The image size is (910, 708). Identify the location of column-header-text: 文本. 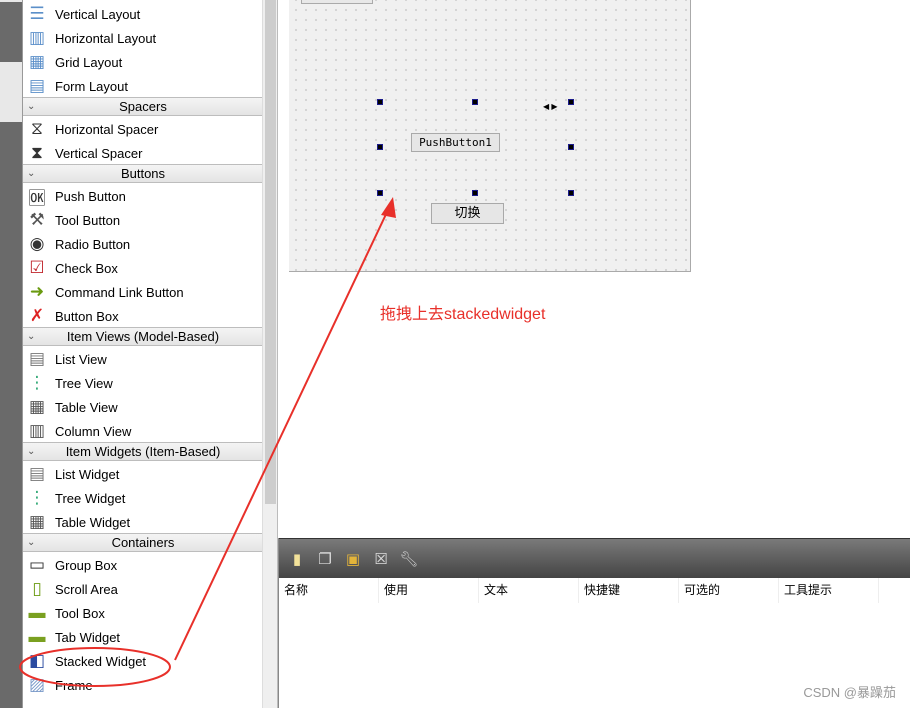
(529, 590).